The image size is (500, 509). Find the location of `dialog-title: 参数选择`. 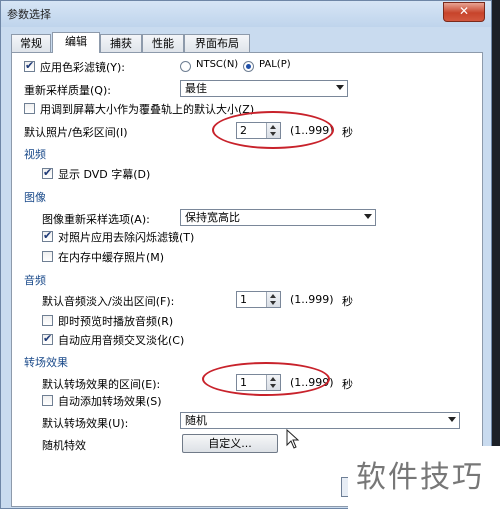

dialog-title: 参数选择 is located at coordinates (29, 14).